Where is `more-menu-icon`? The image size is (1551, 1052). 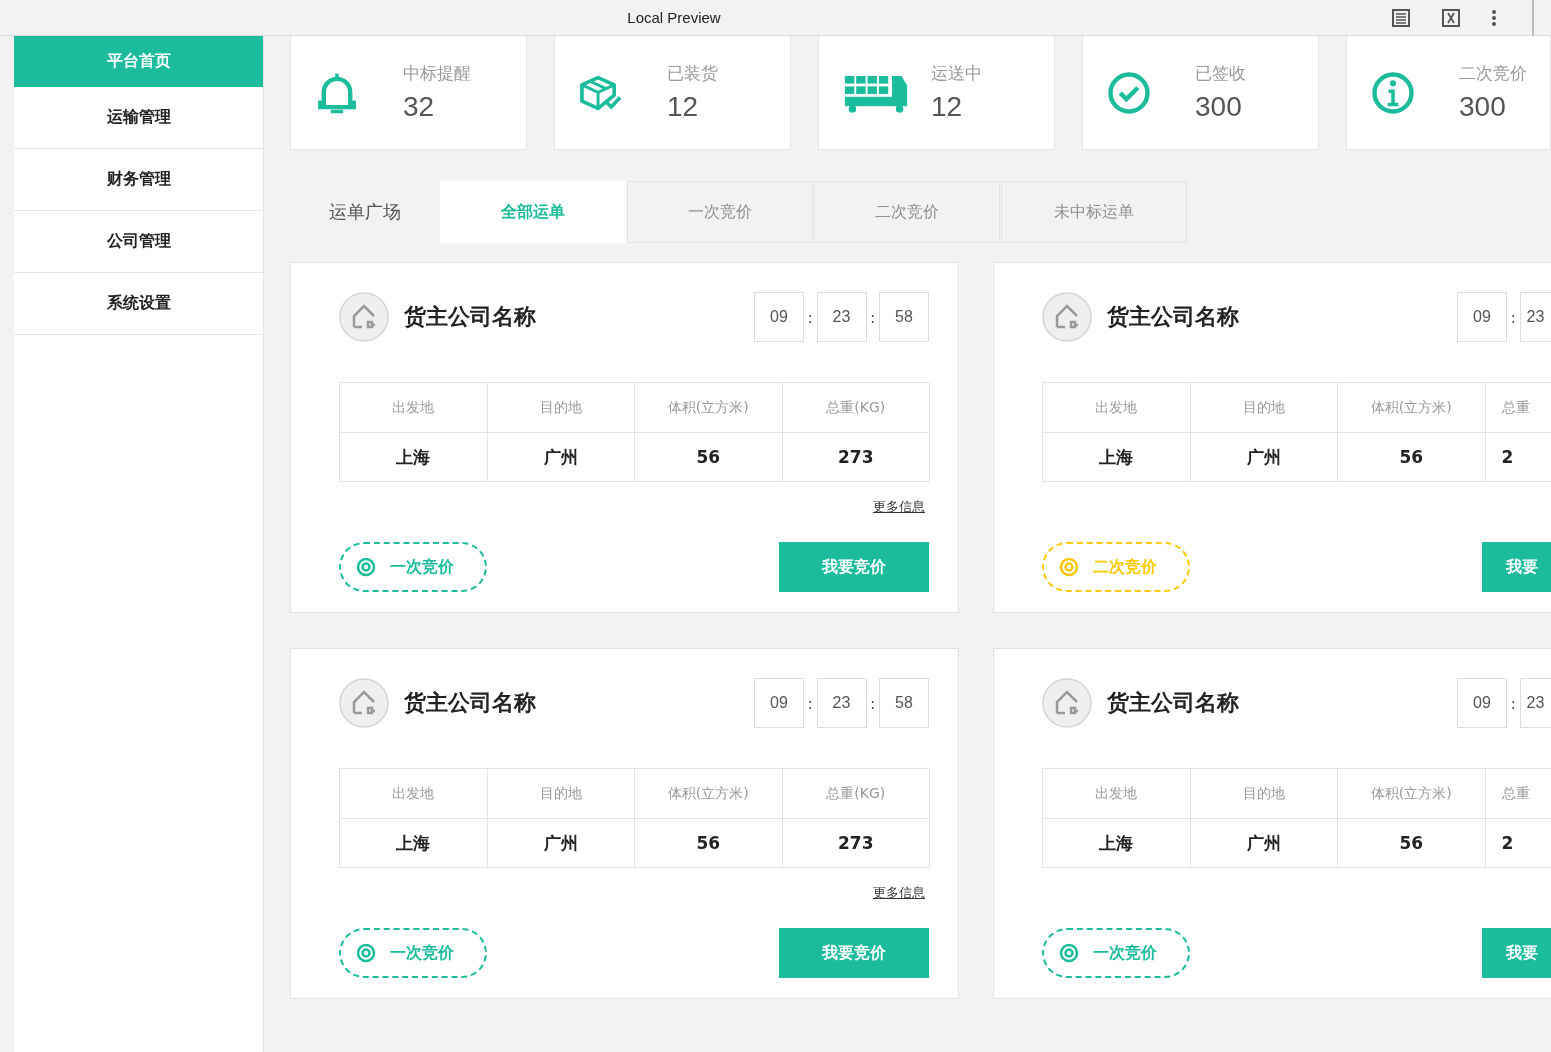
more-menu-icon is located at coordinates (1494, 17).